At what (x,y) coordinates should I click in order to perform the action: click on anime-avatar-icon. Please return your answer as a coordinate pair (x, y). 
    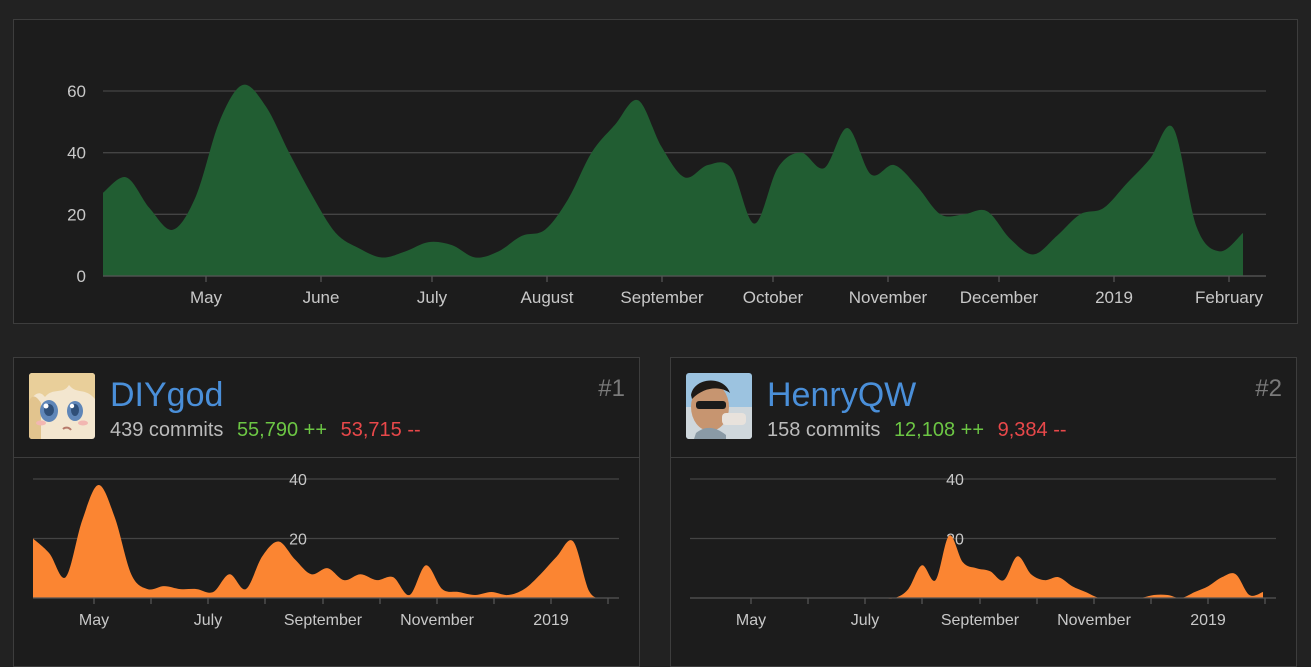
    Looking at the image, I should click on (62, 406).